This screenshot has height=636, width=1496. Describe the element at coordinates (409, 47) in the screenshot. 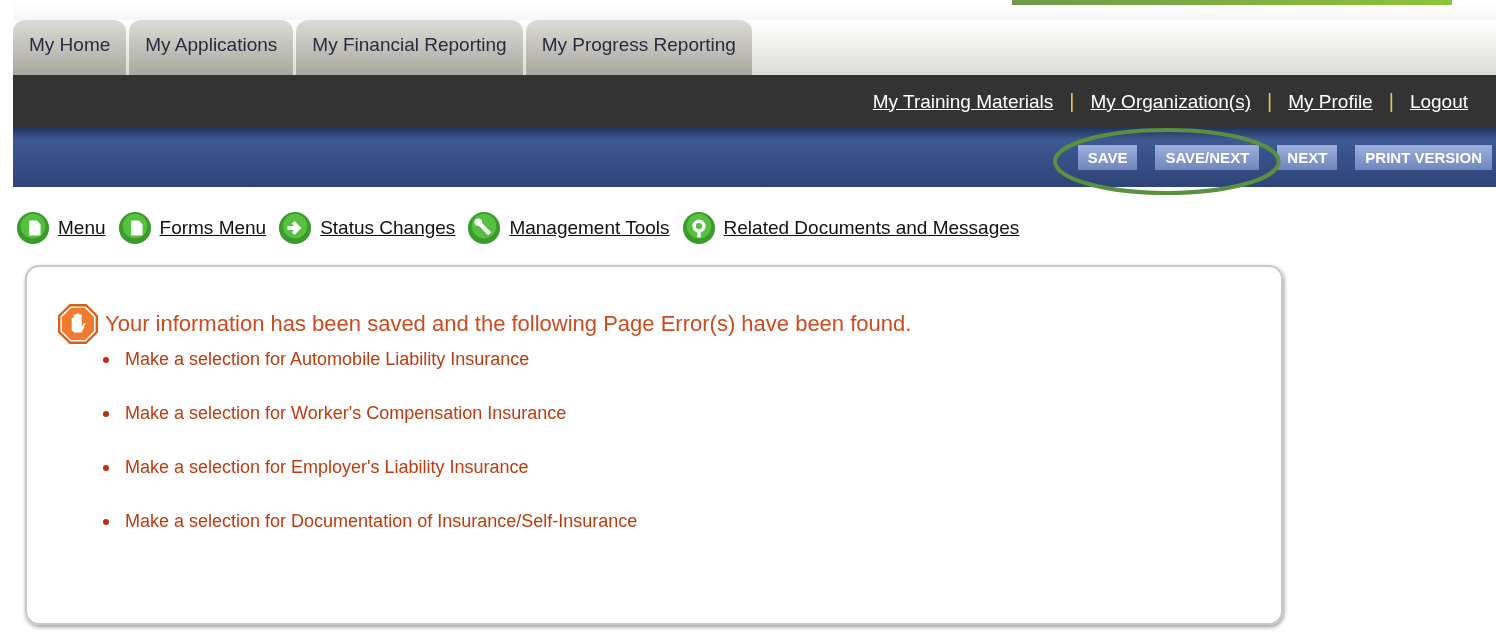

I see `tab: My Financial Reporting` at that location.